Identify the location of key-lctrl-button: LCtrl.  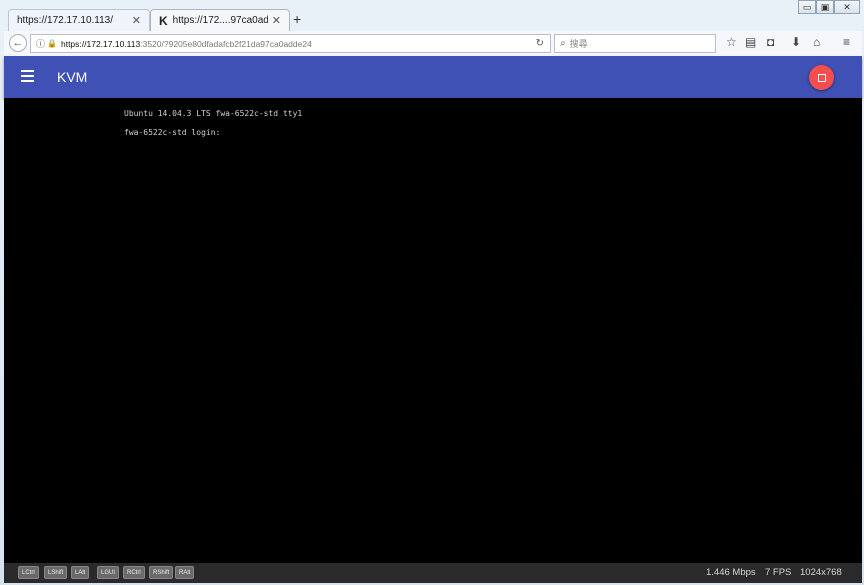
(28, 572).